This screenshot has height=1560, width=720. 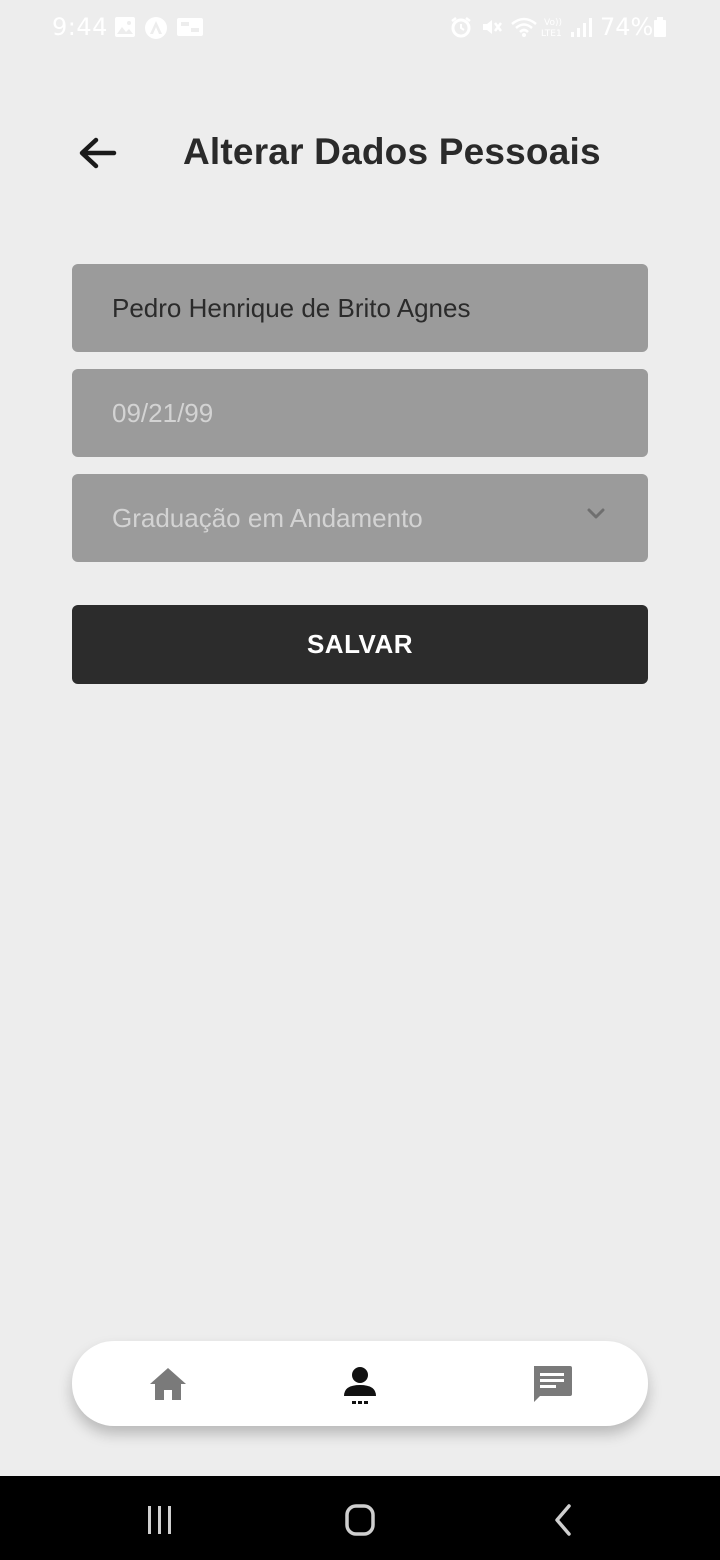 What do you see at coordinates (156, 28) in the screenshot?
I see `app-notification-icon` at bounding box center [156, 28].